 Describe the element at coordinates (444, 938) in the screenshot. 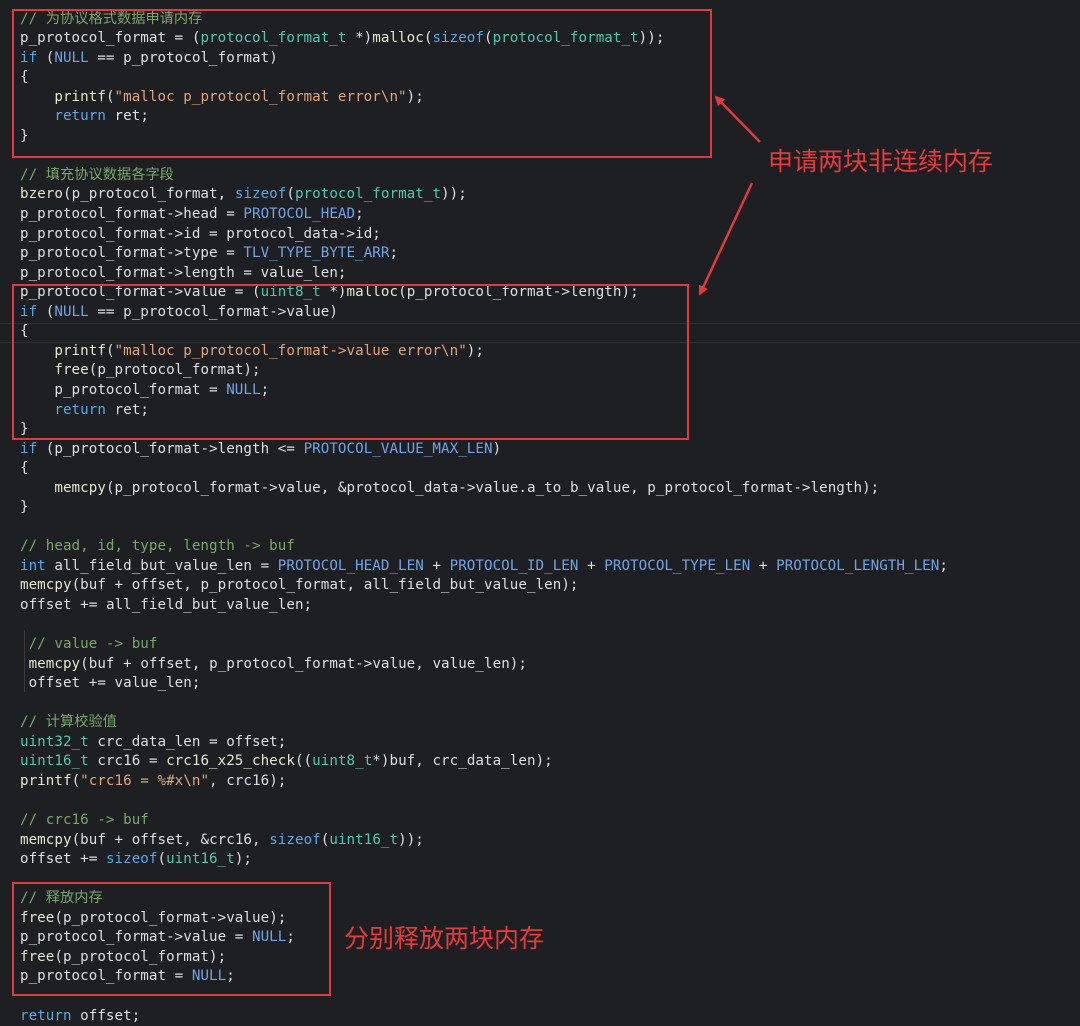

I see `annotation-free-note: 分别释放两块内存` at that location.